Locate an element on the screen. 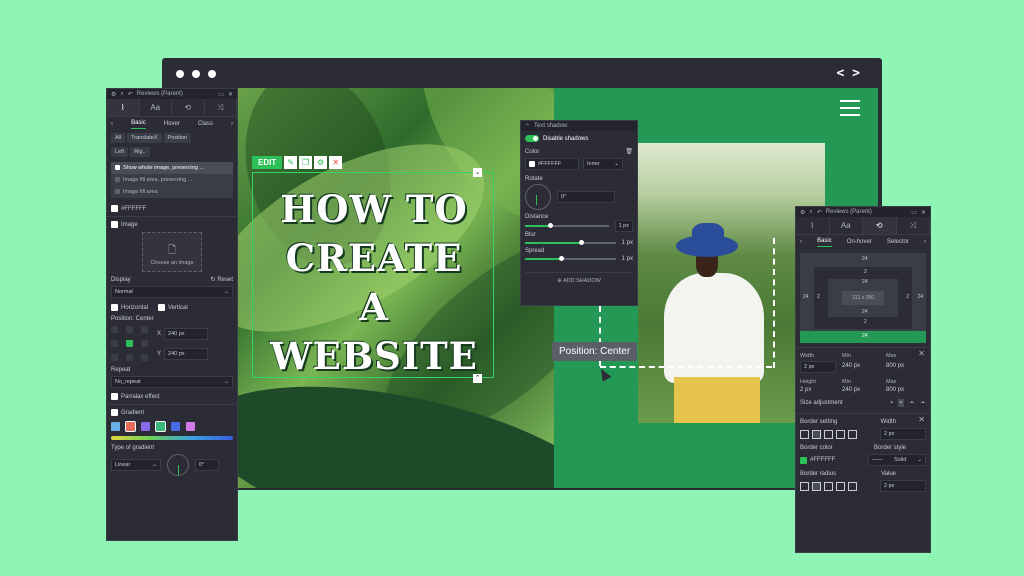  trash-icon: 🗑 is located at coordinates (629, 151).